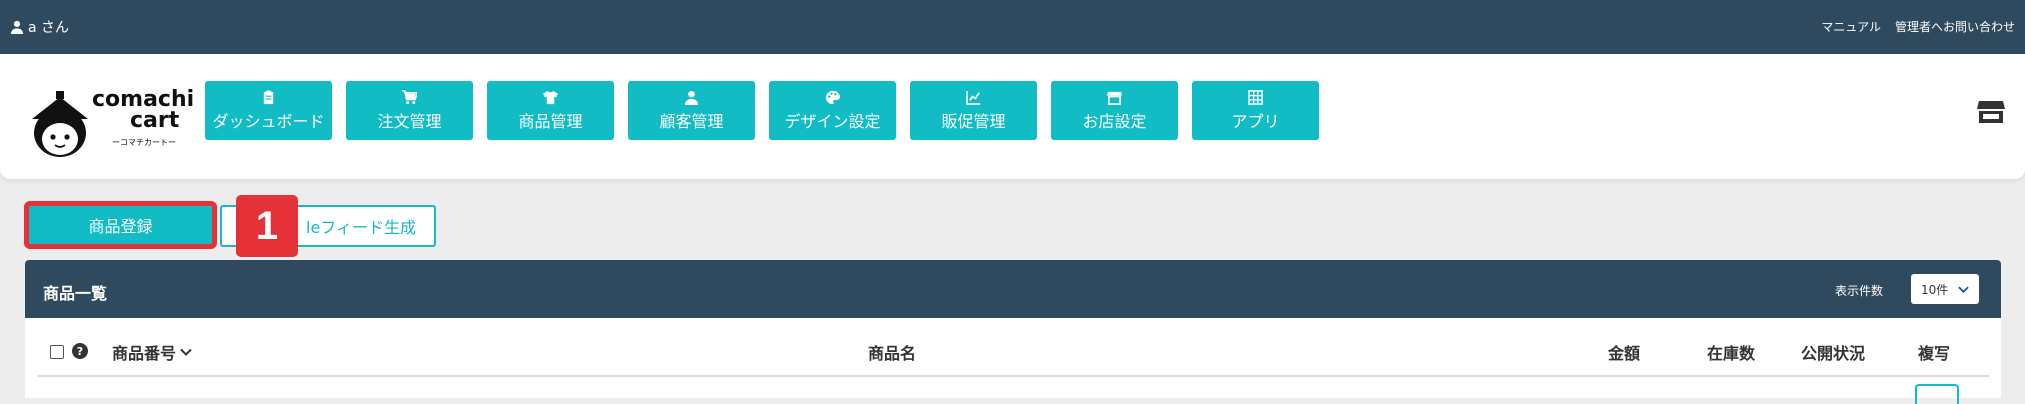 This screenshot has height=404, width=2025. I want to click on nav-promotions-label: 販促管理, so click(973, 121).